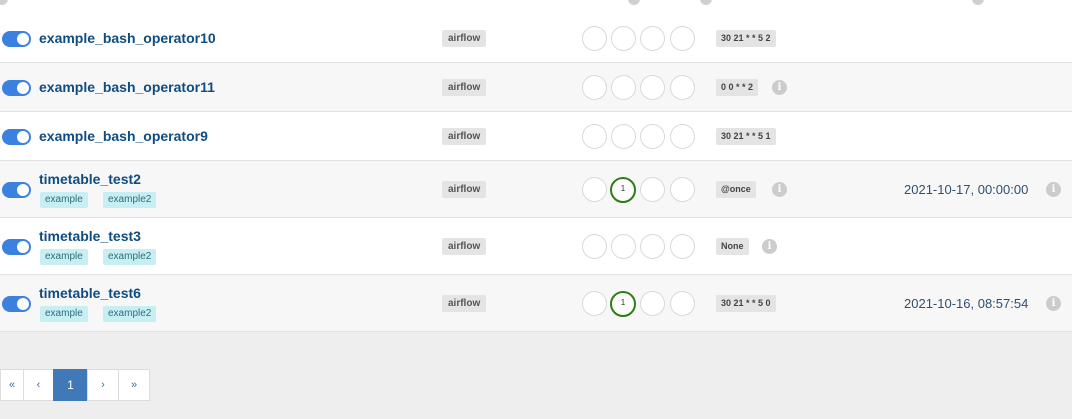 The image size is (1072, 419). What do you see at coordinates (90, 236) in the screenshot?
I see `dag-name-link: timetable_test3` at bounding box center [90, 236].